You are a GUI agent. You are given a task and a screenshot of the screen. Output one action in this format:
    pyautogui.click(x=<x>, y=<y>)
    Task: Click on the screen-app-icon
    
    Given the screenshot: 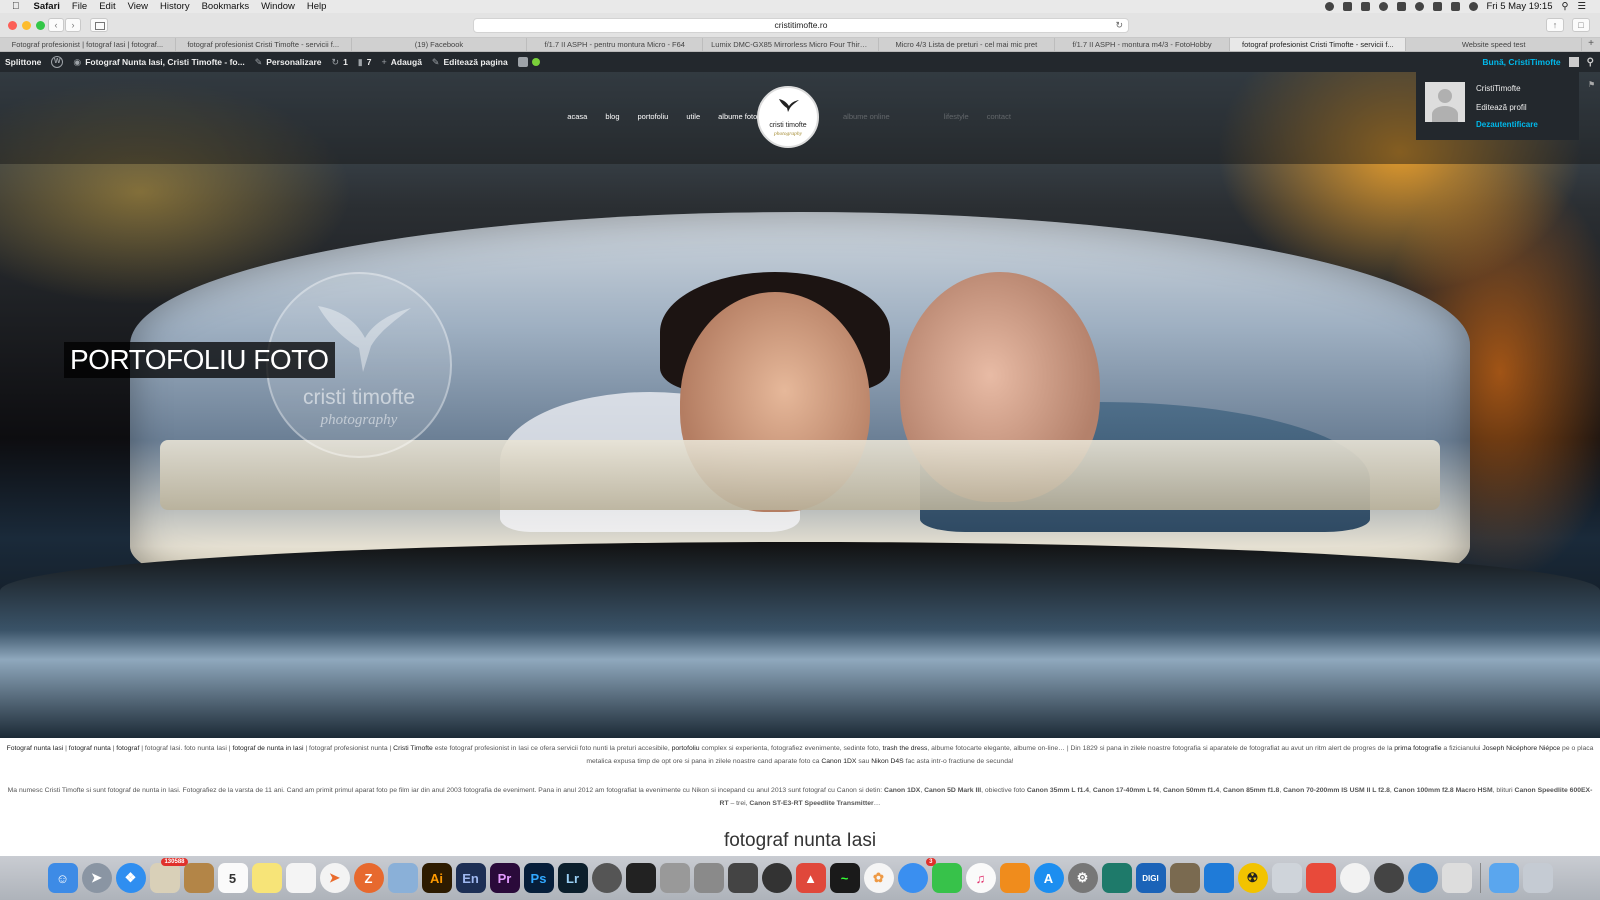 What is the action you would take?
    pyautogui.click(x=1116, y=878)
    